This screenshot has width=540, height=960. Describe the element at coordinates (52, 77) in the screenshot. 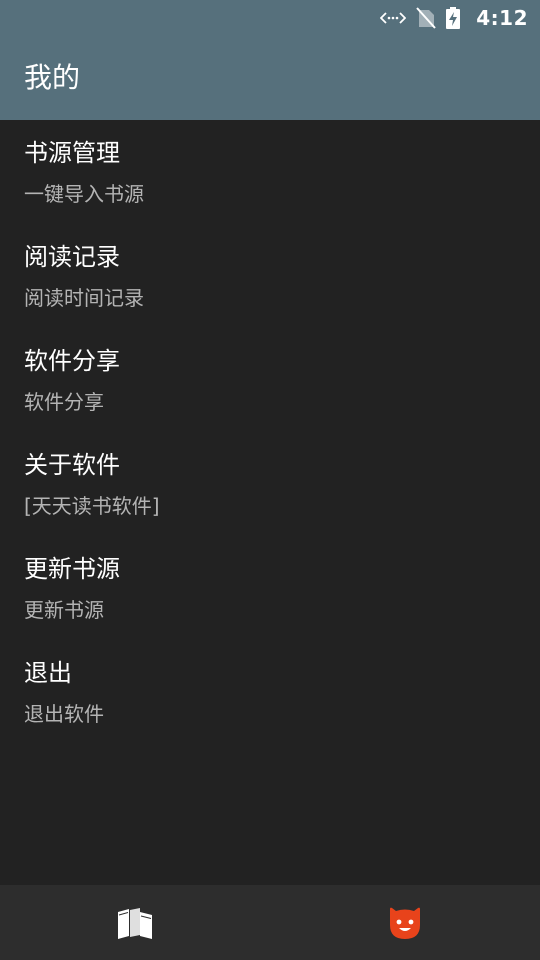

I see `page-title: 我的` at that location.